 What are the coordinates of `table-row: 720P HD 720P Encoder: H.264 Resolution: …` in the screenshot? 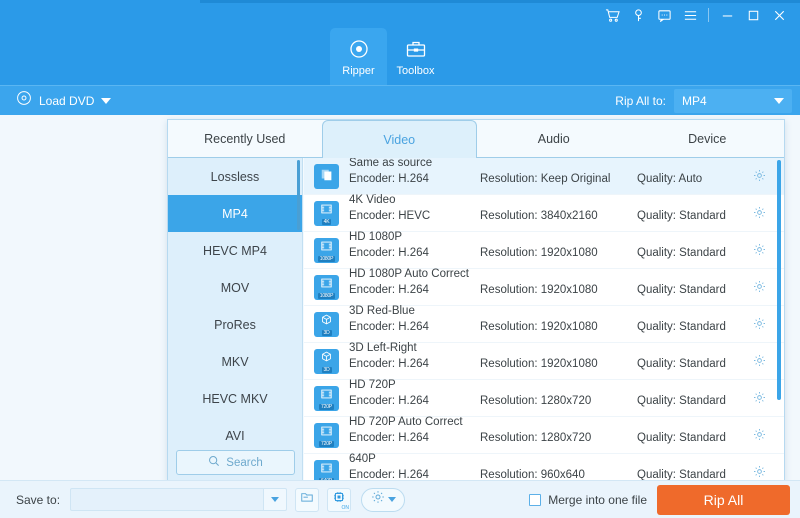 It's located at (544, 398).